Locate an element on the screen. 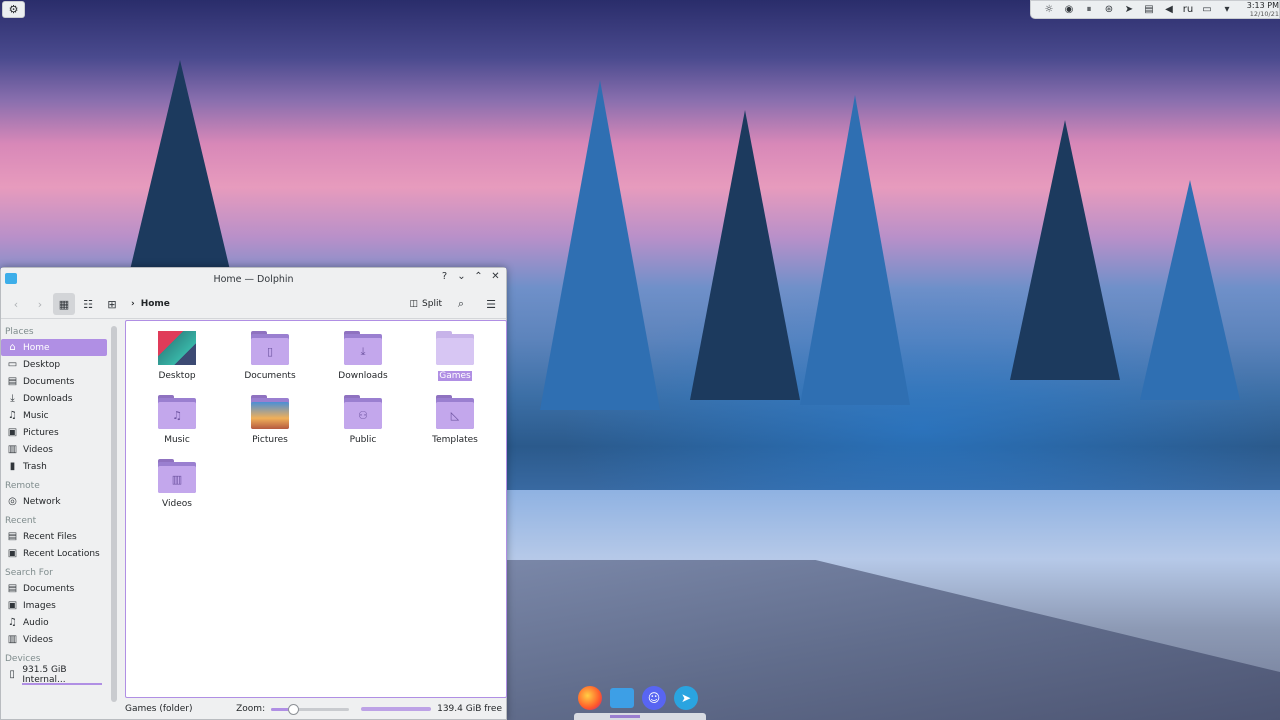 This screenshot has width=1280, height=720. file-item-videos: ▥ Videos is located at coordinates (177, 484).